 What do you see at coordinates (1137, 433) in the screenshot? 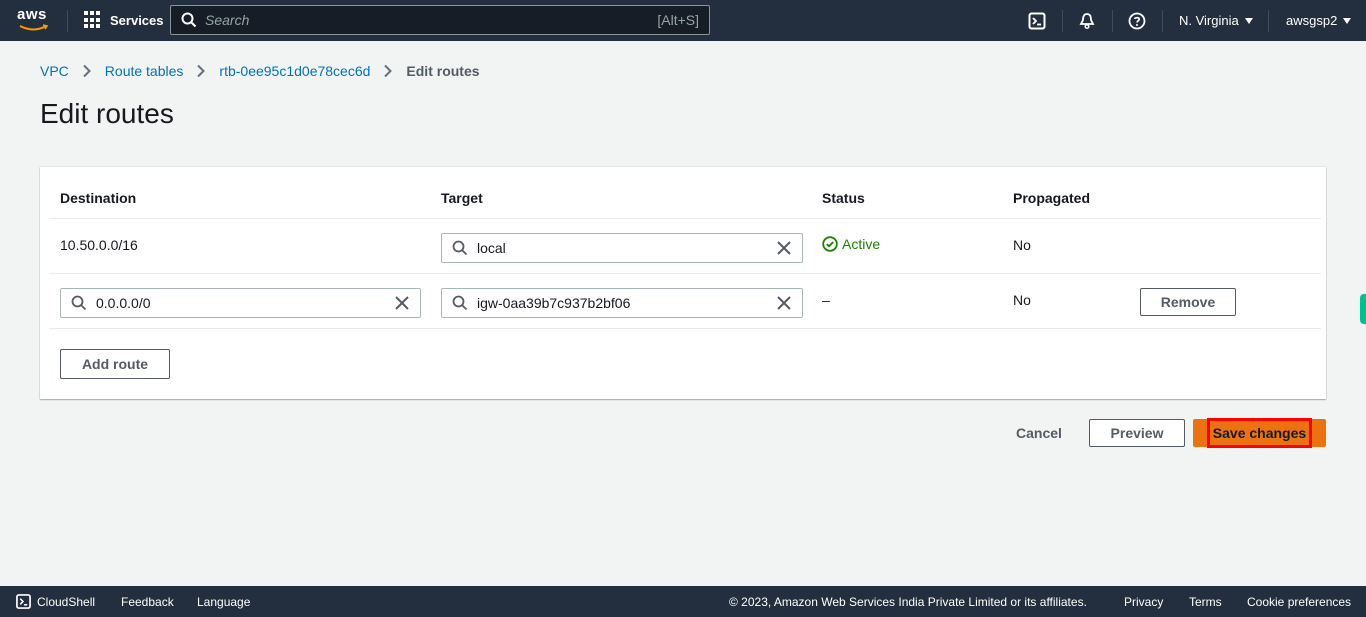
I see `preview-button: Preview` at bounding box center [1137, 433].